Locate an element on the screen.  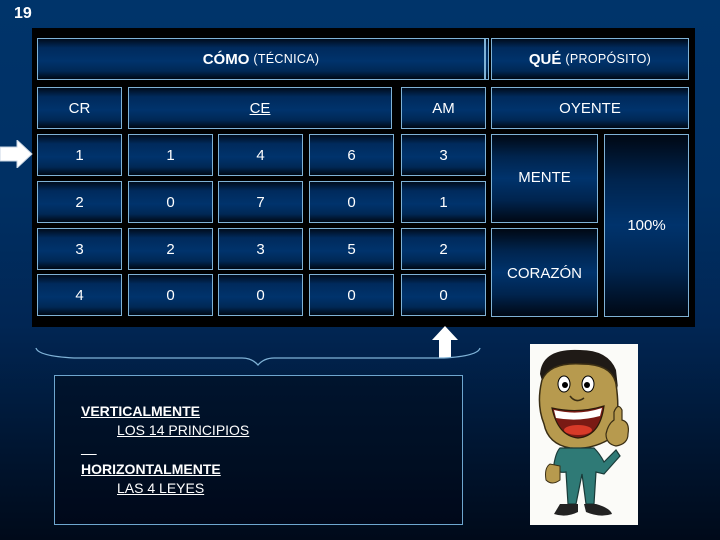
col-header-am: AM is located at coordinates (443, 108).